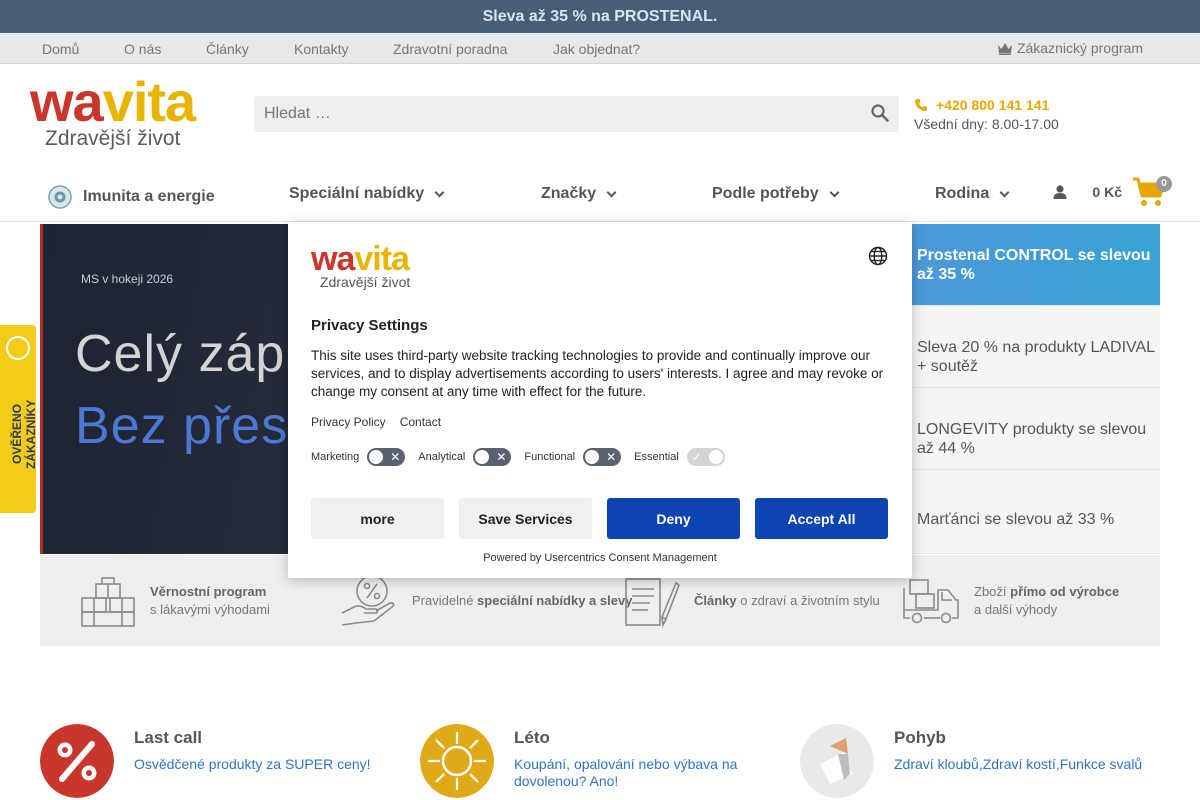 This screenshot has width=1200, height=800. Describe the element at coordinates (878, 256) in the screenshot. I see `language-globe-icon` at that location.